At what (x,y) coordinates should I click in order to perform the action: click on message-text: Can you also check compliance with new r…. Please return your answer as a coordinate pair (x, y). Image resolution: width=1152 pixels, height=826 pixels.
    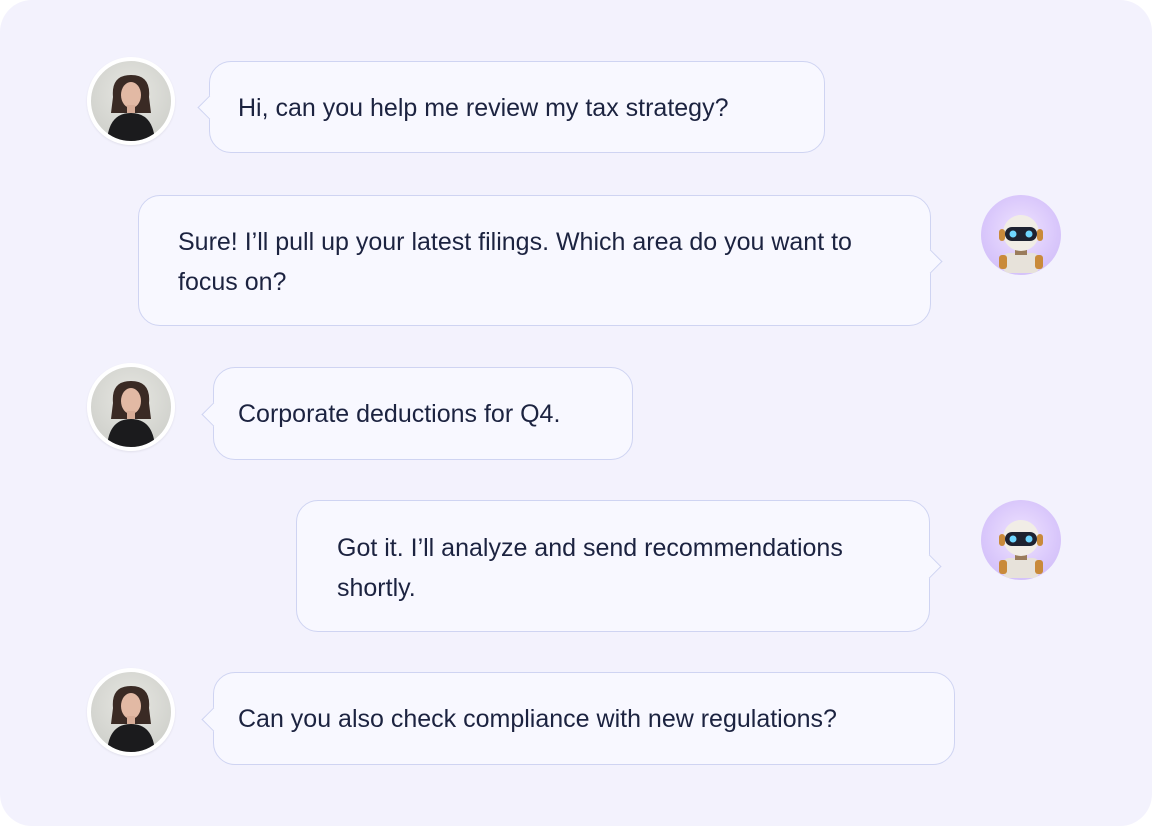
    Looking at the image, I should click on (537, 719).